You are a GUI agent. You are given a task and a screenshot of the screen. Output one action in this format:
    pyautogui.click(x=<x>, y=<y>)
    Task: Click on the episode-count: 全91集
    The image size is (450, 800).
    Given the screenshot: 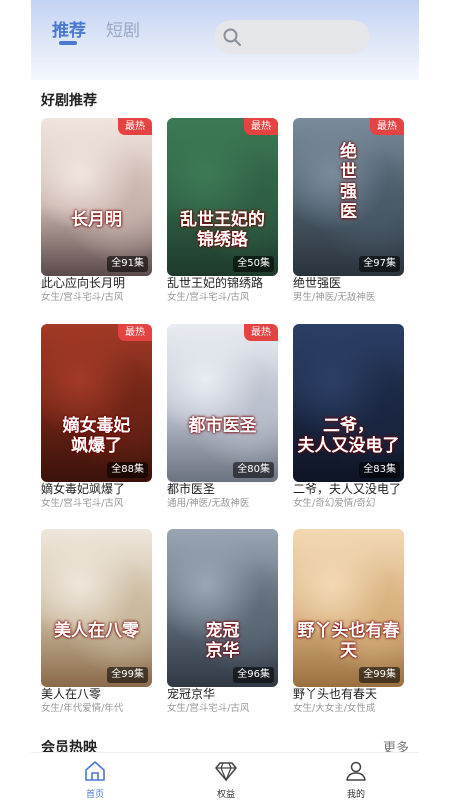 What is the action you would take?
    pyautogui.click(x=127, y=264)
    